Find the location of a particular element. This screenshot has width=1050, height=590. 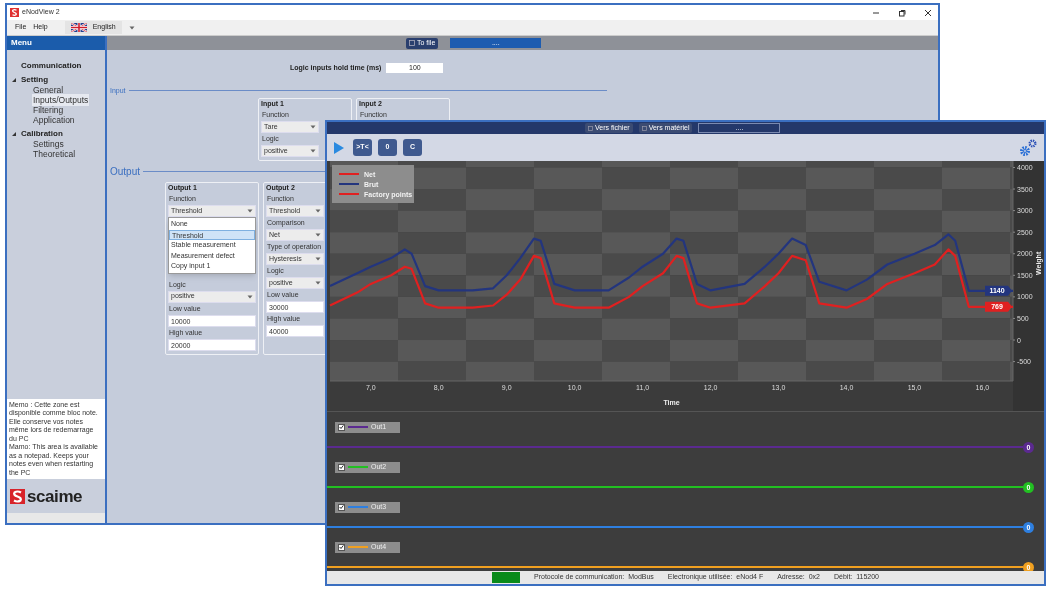

flag-icon is located at coordinates (78, 27).